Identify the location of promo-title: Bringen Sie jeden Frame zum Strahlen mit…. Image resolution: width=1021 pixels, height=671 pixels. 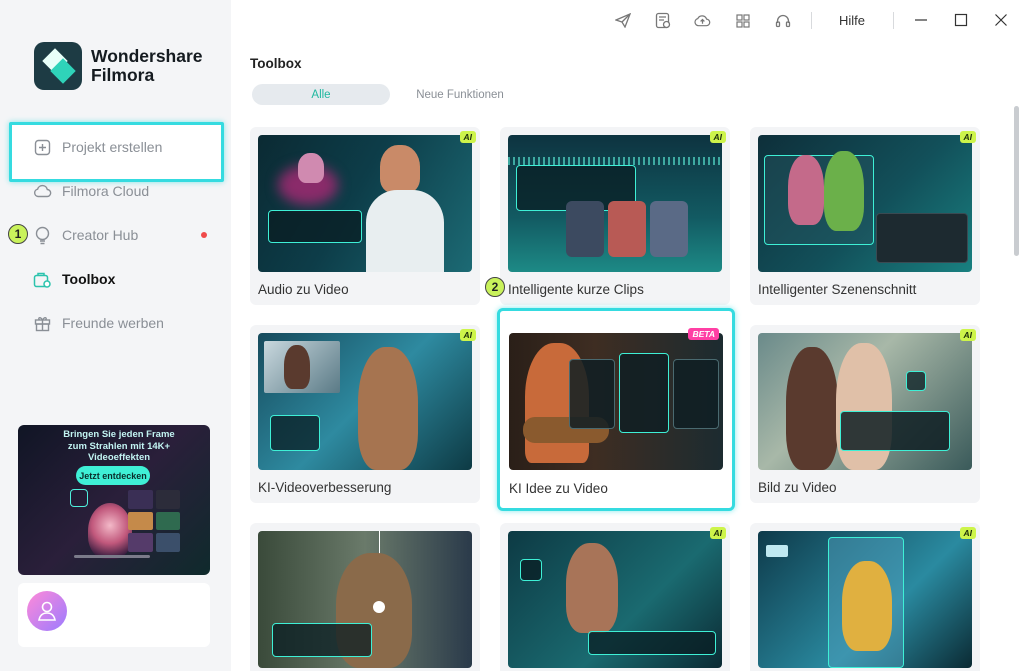
(119, 446).